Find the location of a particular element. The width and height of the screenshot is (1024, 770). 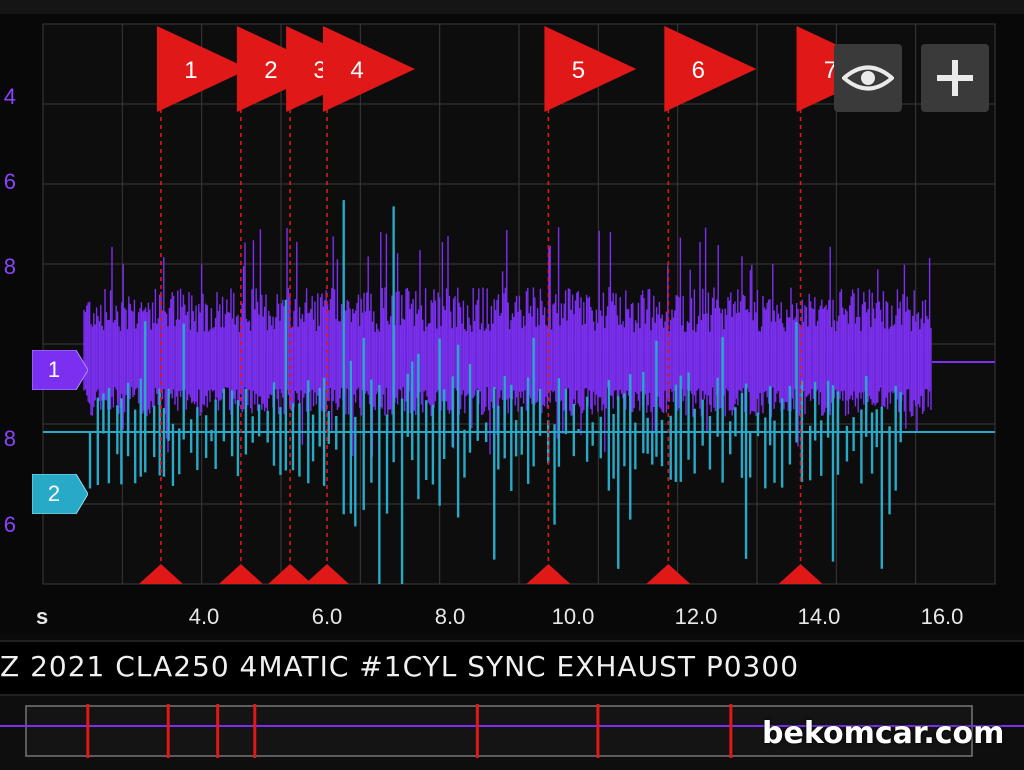

x-tick-label: 10.0 is located at coordinates (573, 616).